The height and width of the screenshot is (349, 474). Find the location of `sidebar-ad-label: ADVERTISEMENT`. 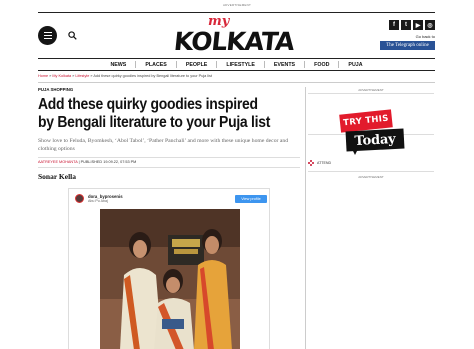

sidebar-ad-label: ADVERTISEMENT is located at coordinates (371, 90).